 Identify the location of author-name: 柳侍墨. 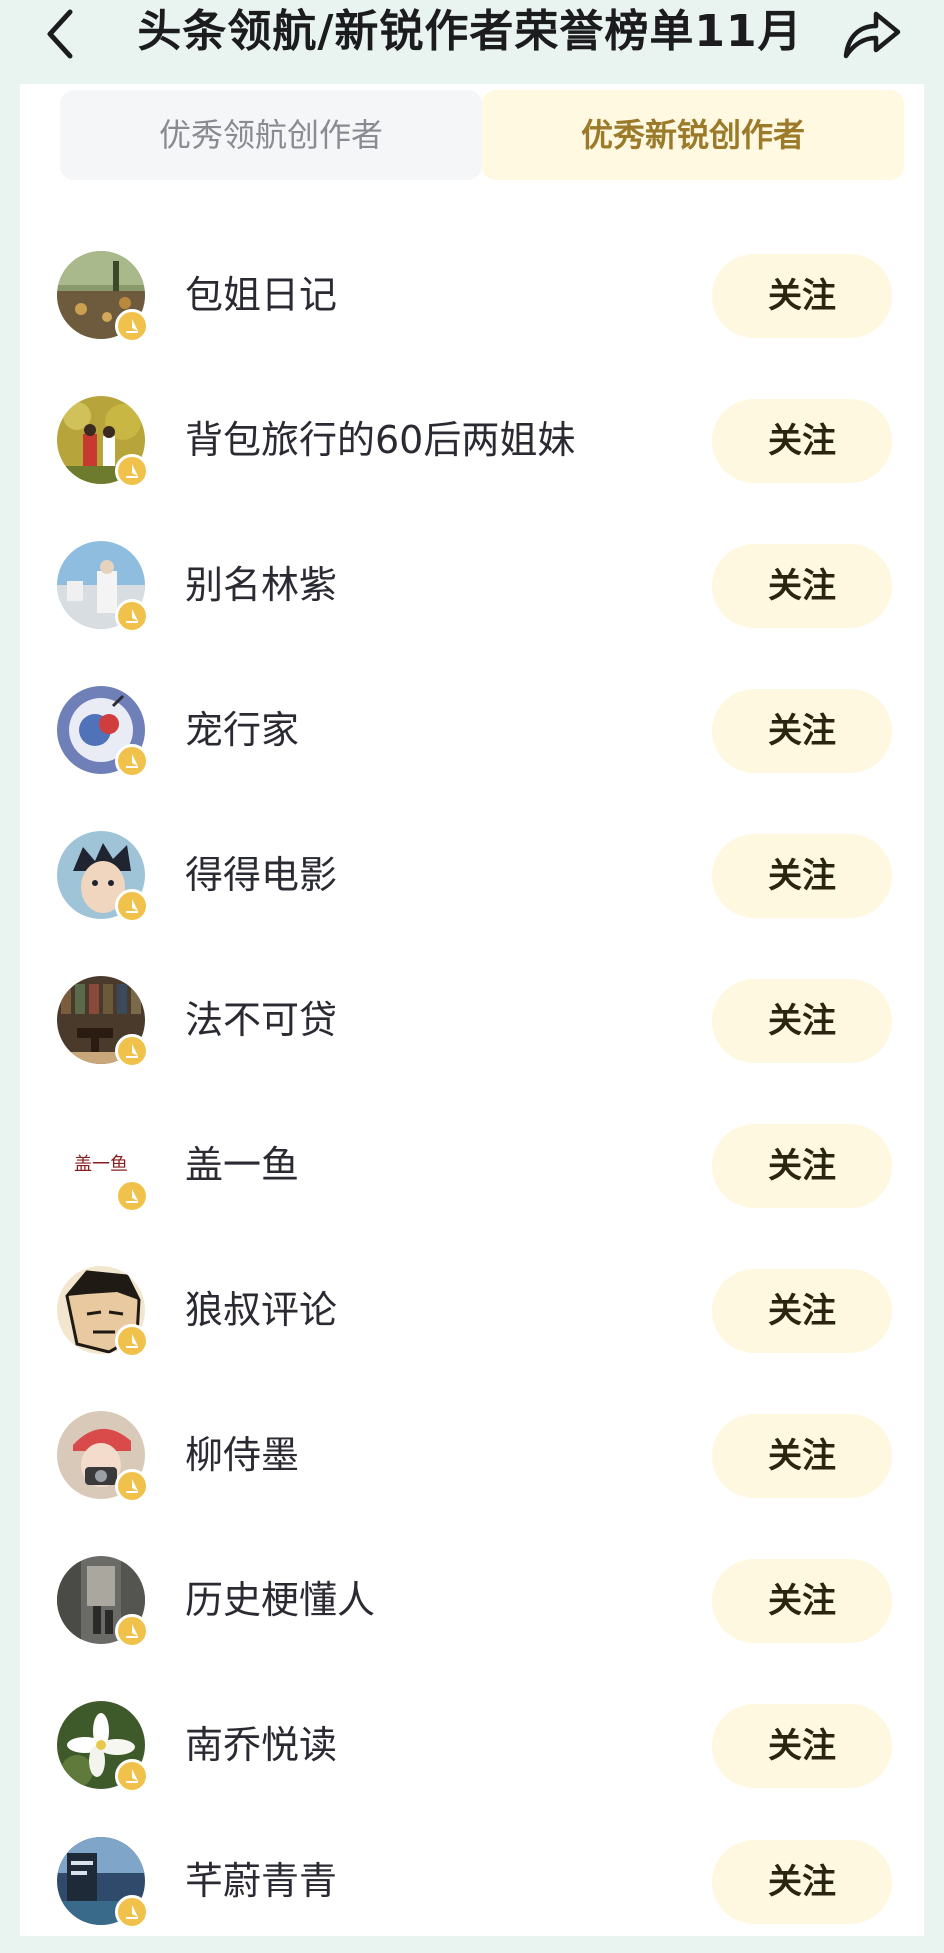
(242, 1455).